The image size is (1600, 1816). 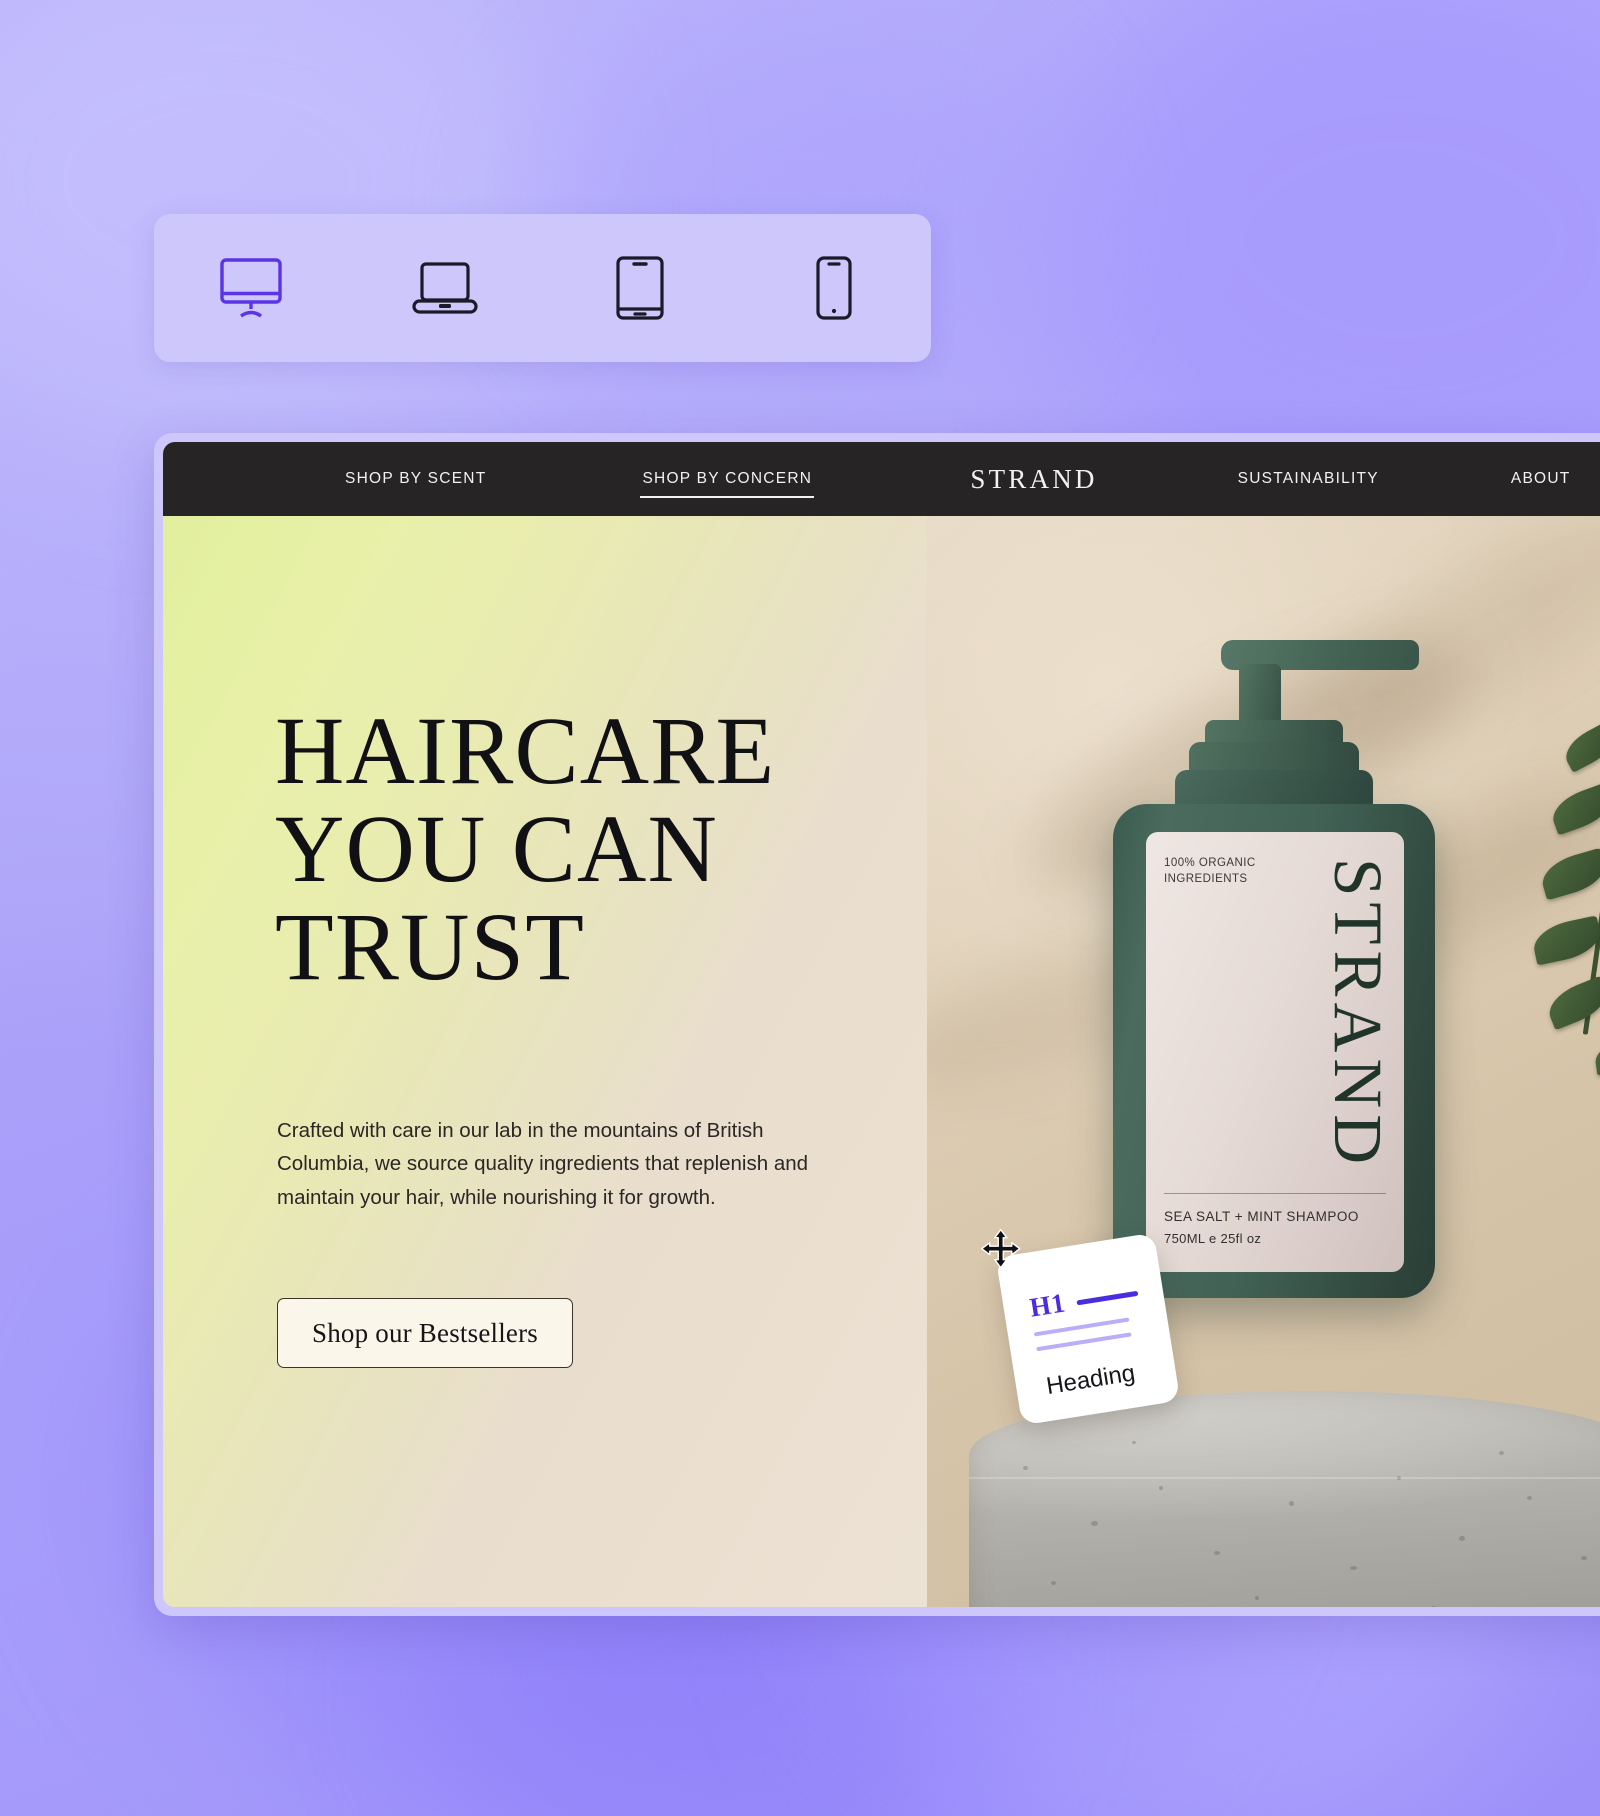 I want to click on hero-headline: HAIRCARE YOU CAN TRUST, so click(x=525, y=848).